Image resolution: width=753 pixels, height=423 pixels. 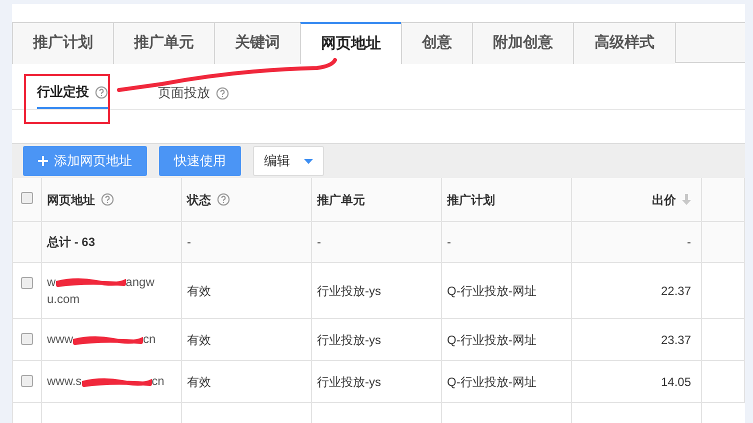 I want to click on tab: 高级样式, so click(x=624, y=43).